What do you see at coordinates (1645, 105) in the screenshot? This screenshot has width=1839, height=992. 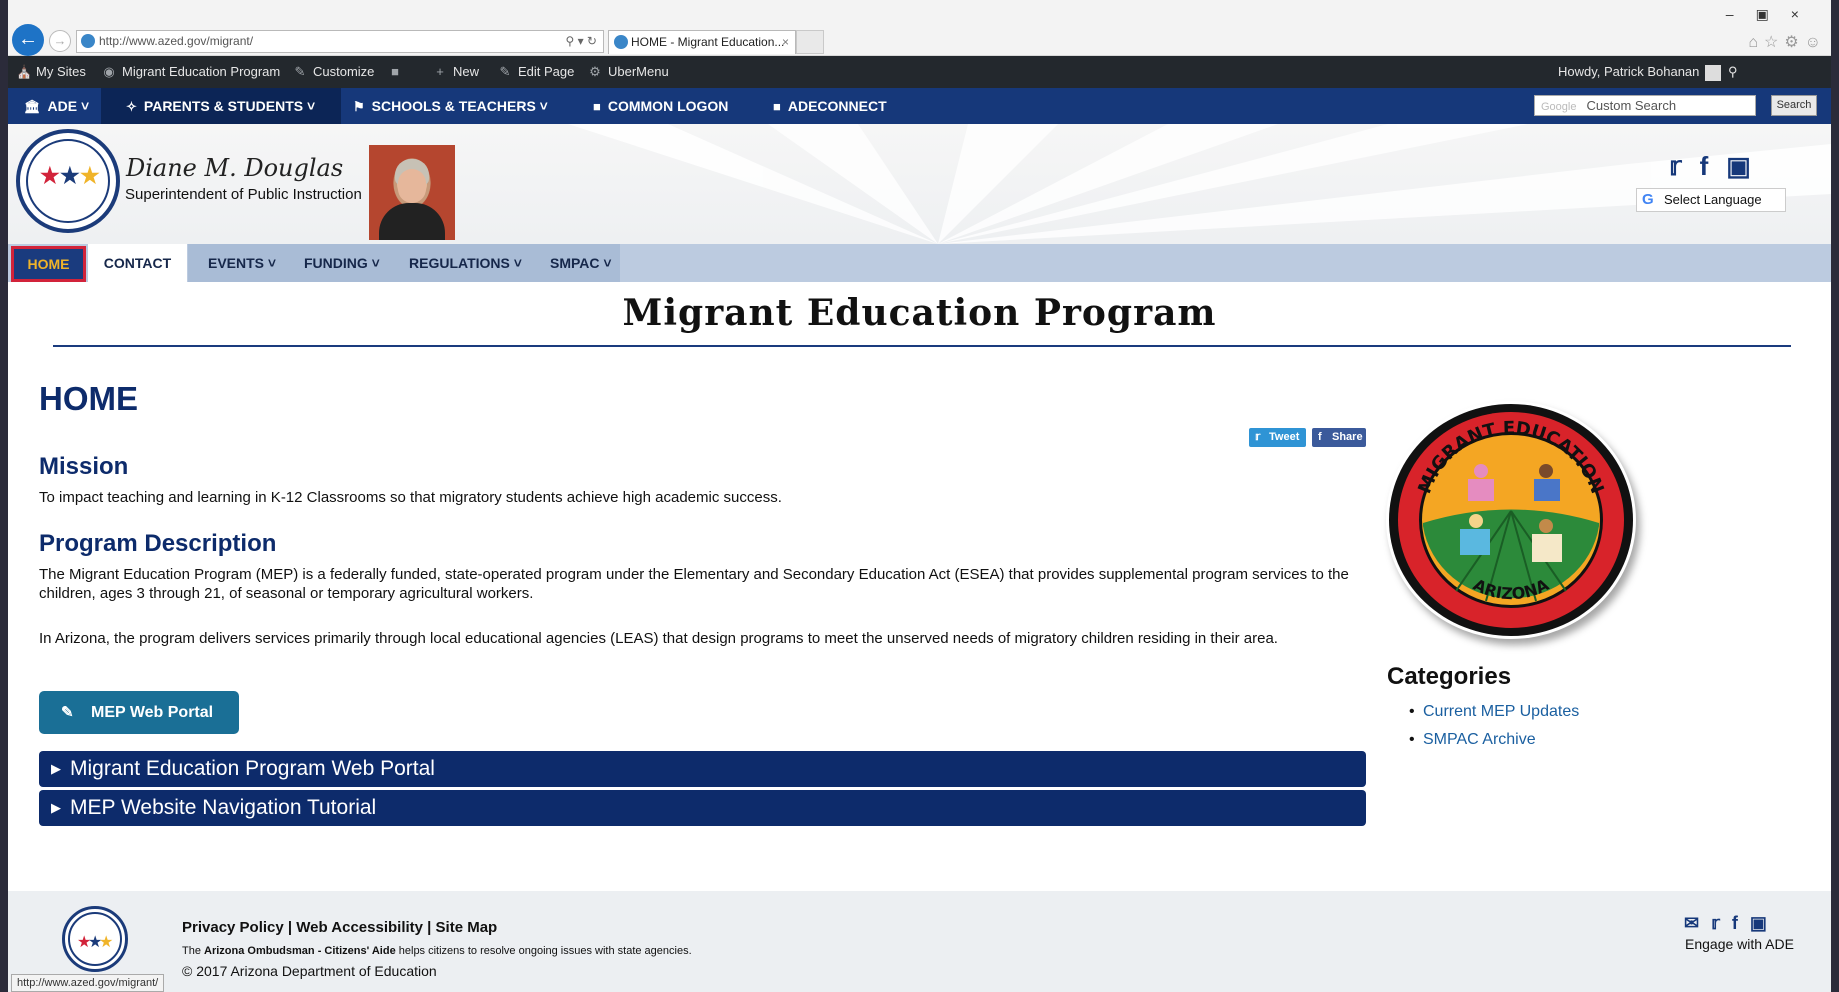 I see `custom-search-input: Google Custom Search` at bounding box center [1645, 105].